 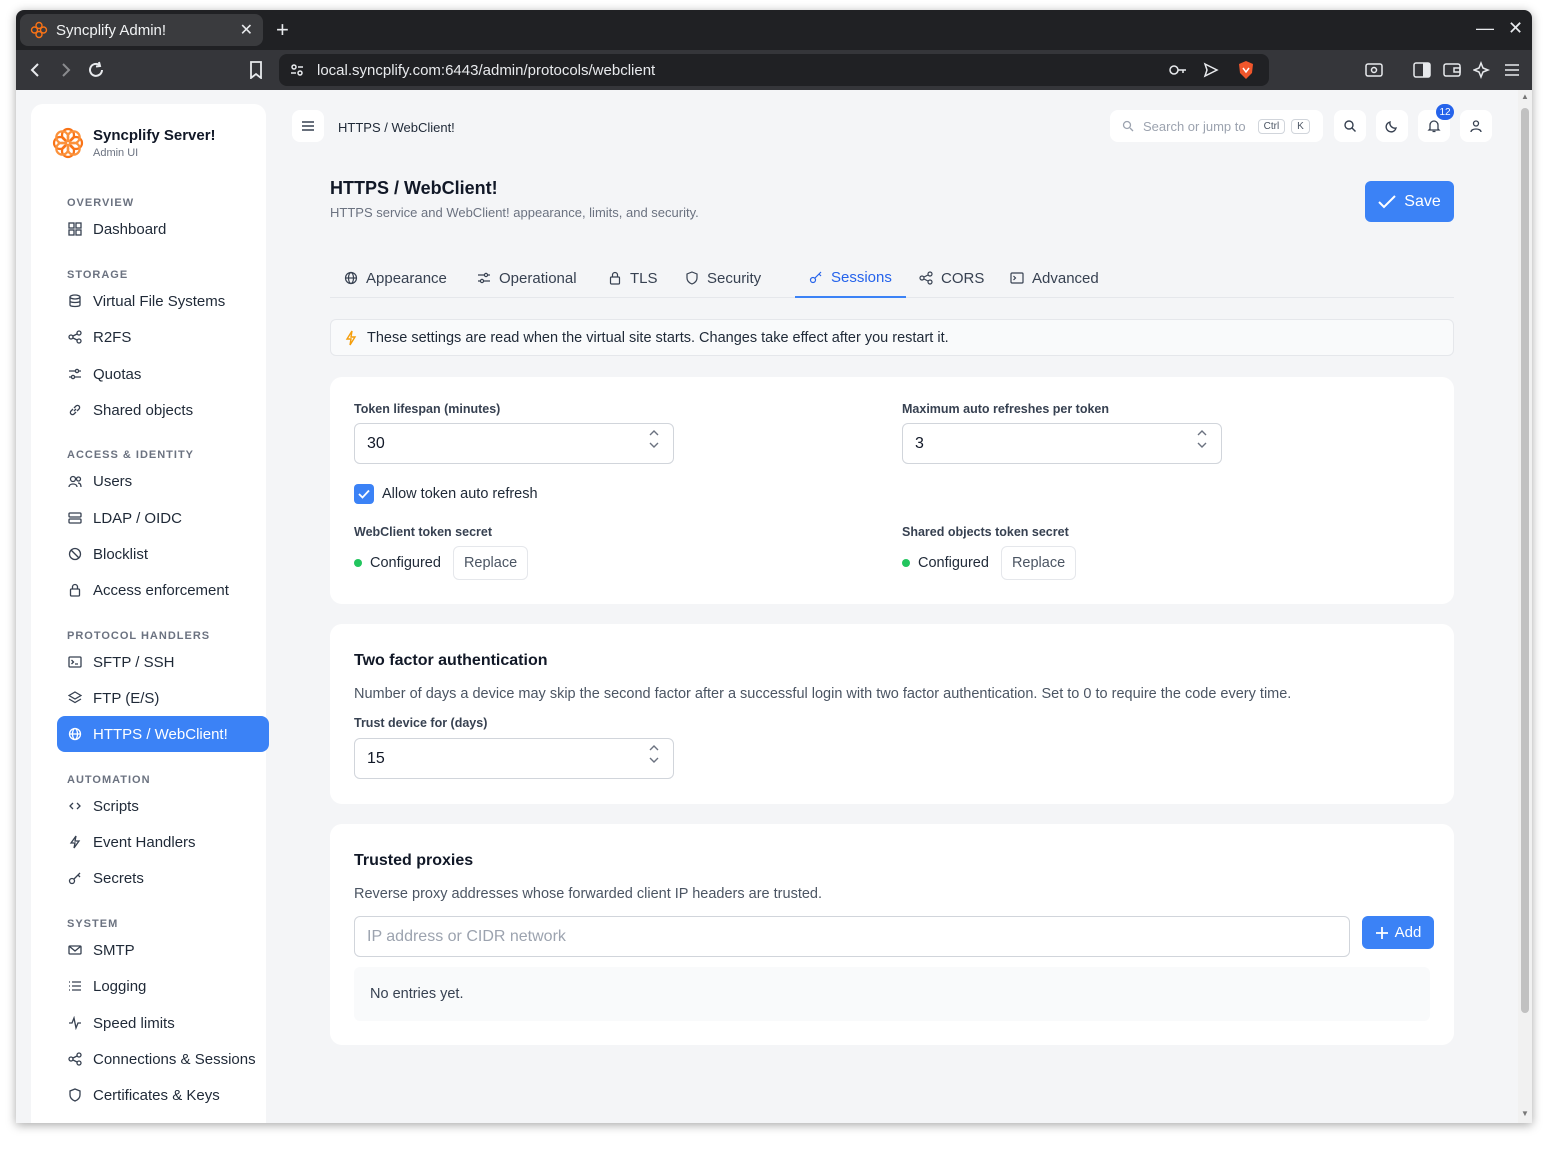 What do you see at coordinates (75, 518) in the screenshot?
I see `server-icon` at bounding box center [75, 518].